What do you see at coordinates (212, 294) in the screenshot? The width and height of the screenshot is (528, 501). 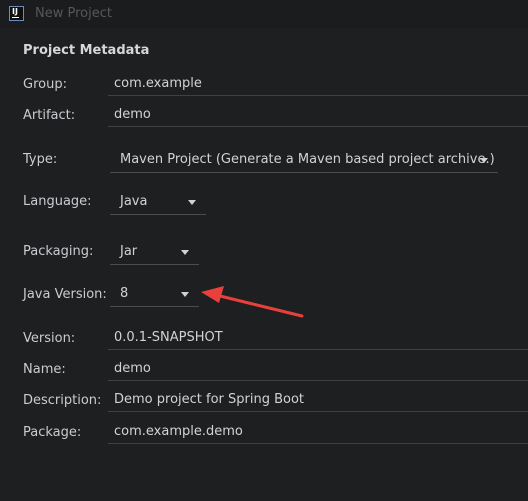 I see `annotation-arrow-head` at bounding box center [212, 294].